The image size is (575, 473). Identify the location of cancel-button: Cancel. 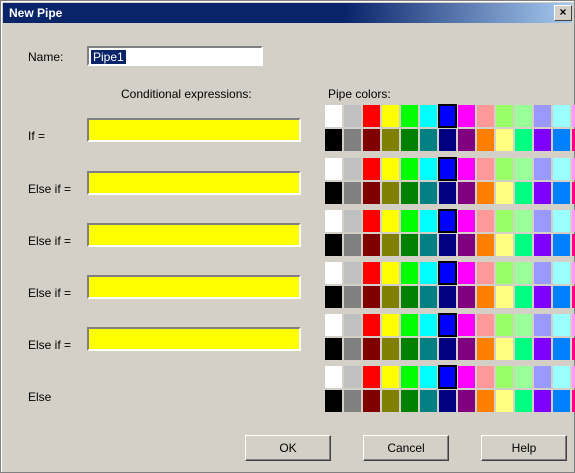
(406, 448).